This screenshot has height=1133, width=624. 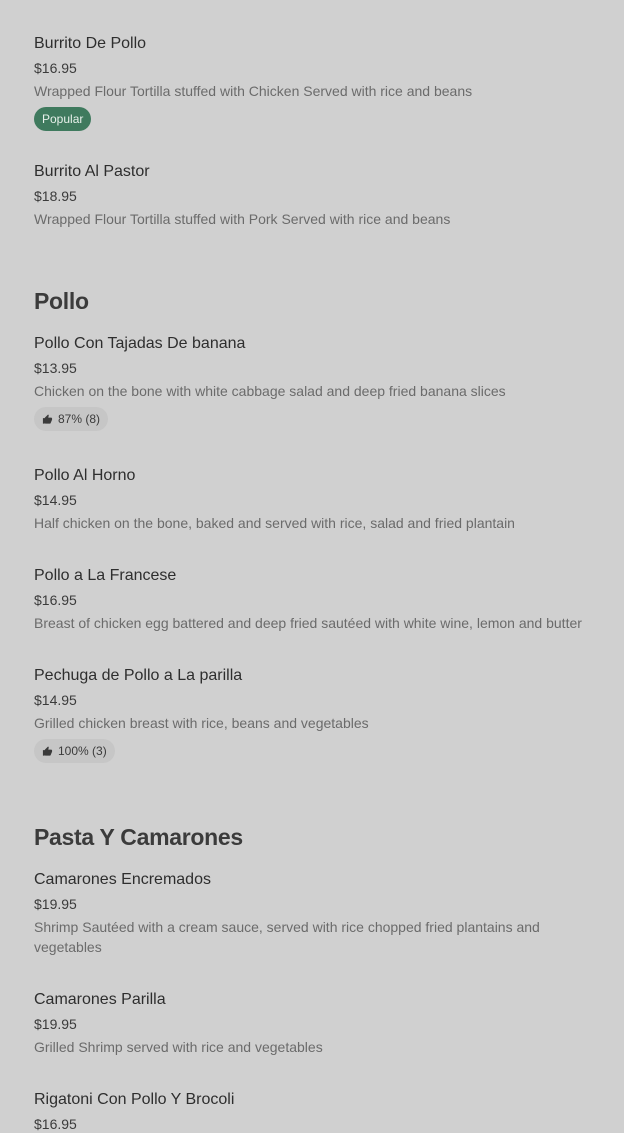 What do you see at coordinates (90, 43) in the screenshot?
I see `item-name: Burrito De Pollo` at bounding box center [90, 43].